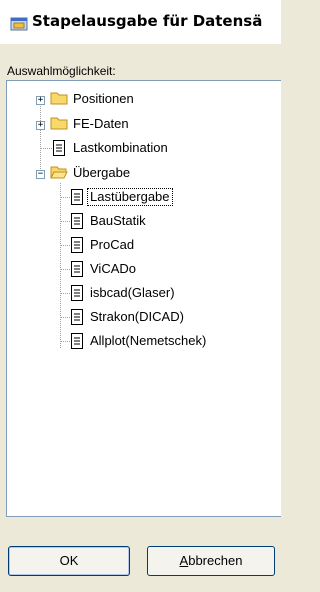 This screenshot has height=592, width=320. I want to click on expand-toggle-positionen: +, so click(40, 100).